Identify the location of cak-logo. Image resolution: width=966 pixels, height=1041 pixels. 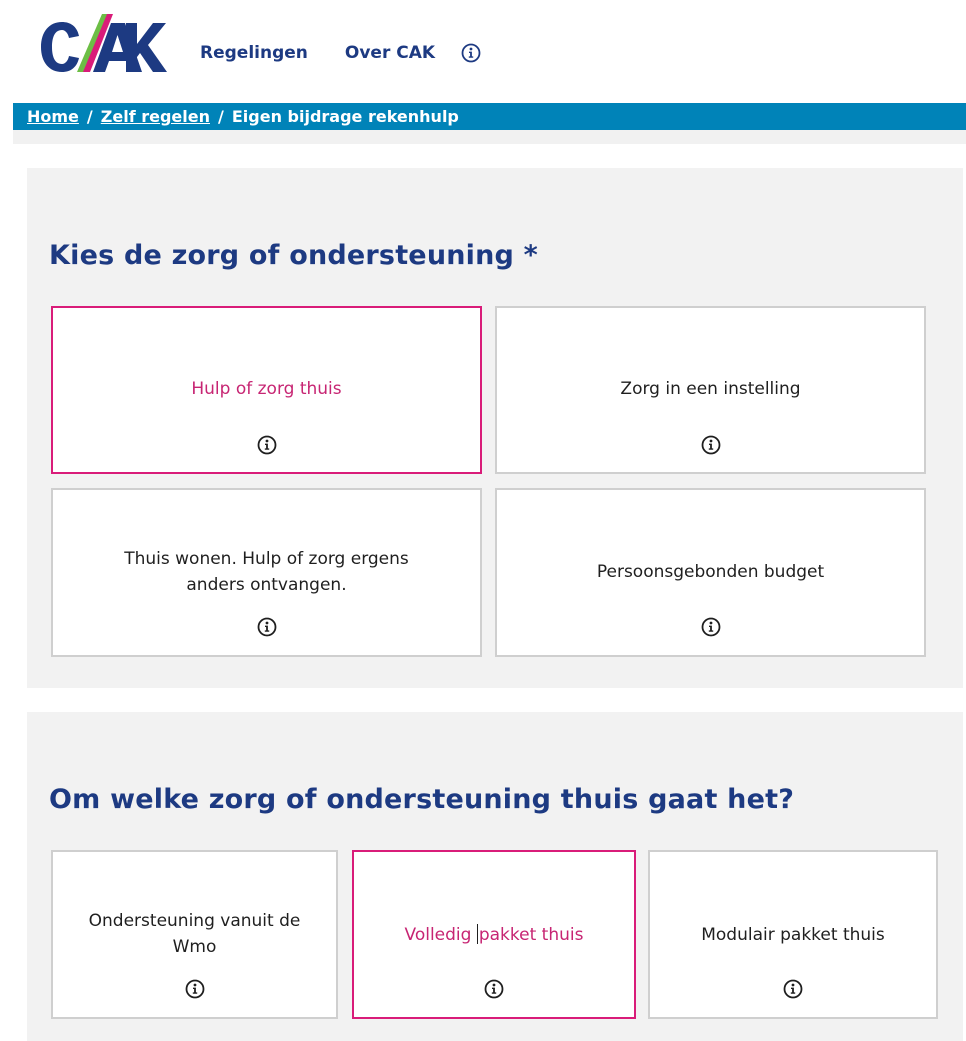
(97, 45).